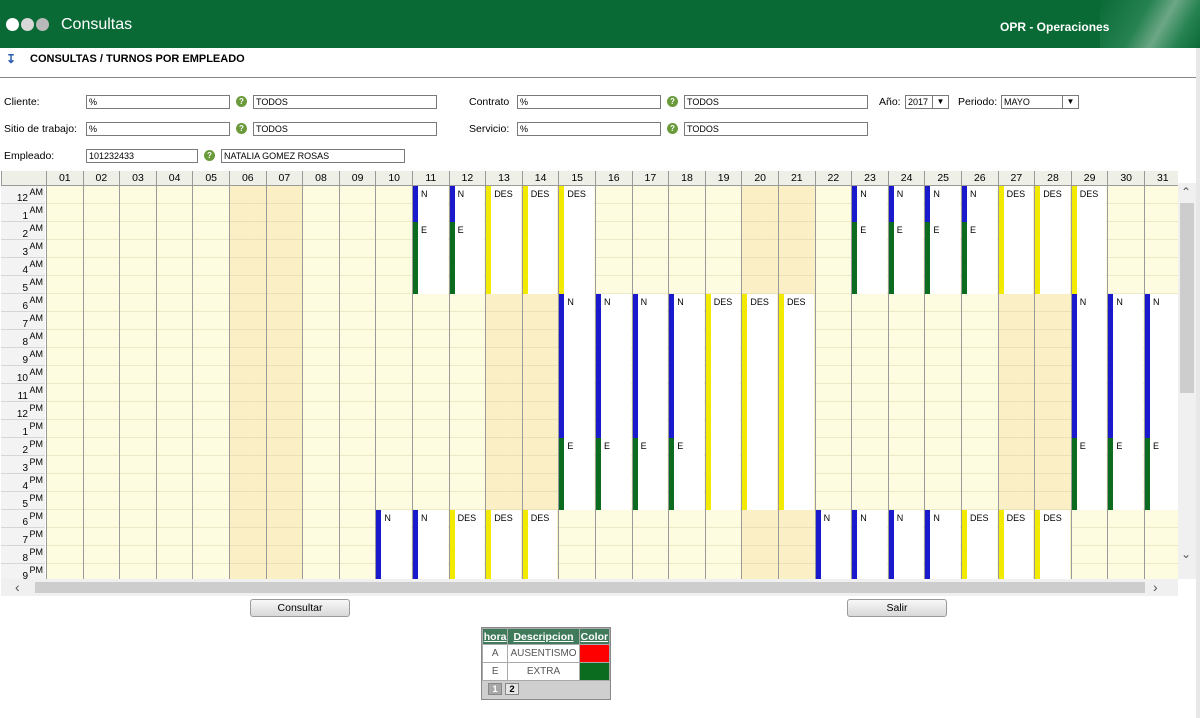 Image resolution: width=1200 pixels, height=718 pixels. I want to click on shift-code: DES, so click(723, 302).